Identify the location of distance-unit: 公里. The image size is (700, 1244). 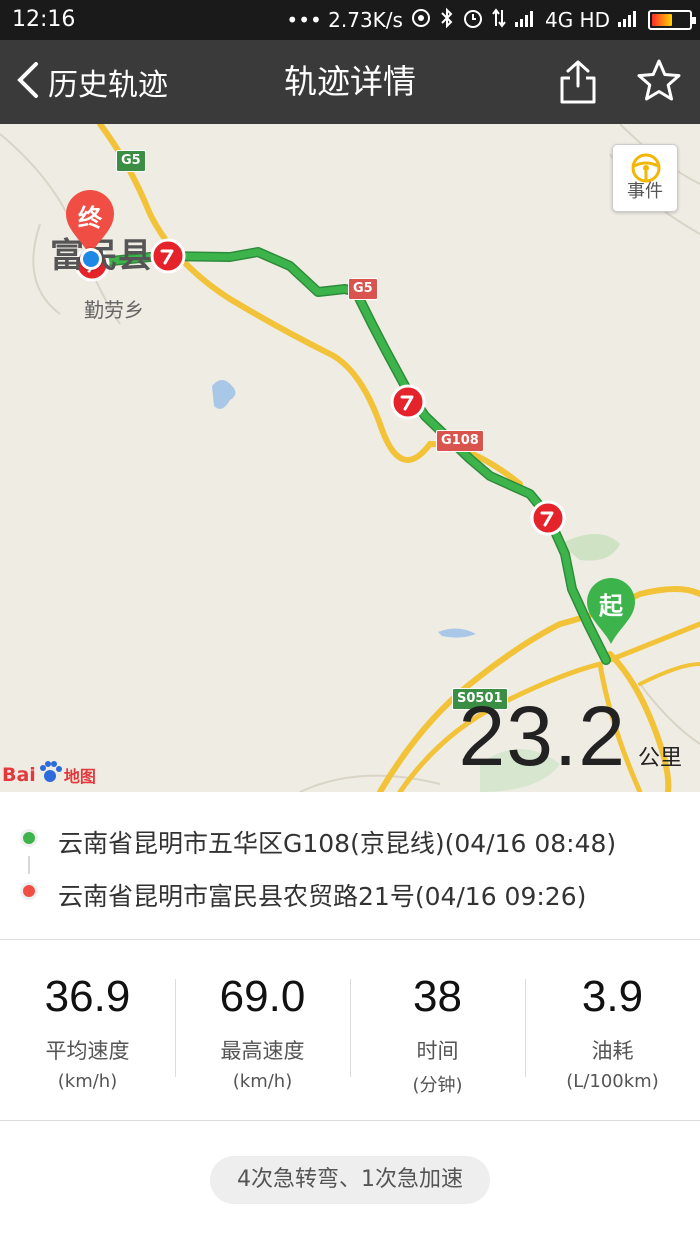
(659, 758).